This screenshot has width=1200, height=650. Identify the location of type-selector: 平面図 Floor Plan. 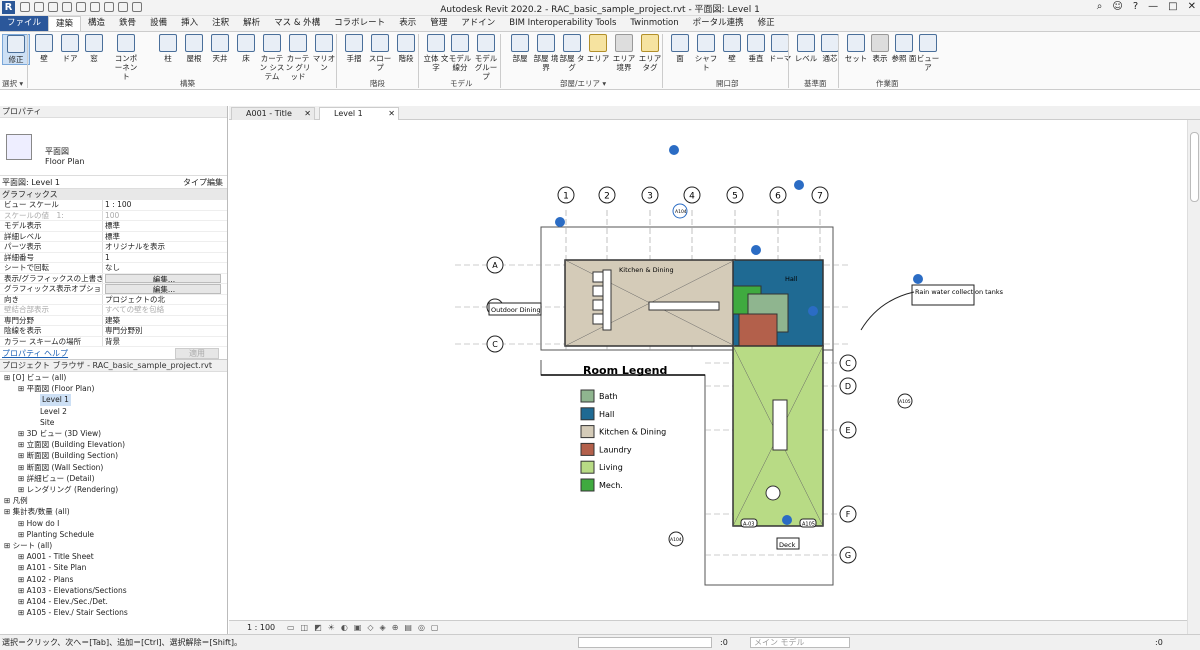
(113, 147).